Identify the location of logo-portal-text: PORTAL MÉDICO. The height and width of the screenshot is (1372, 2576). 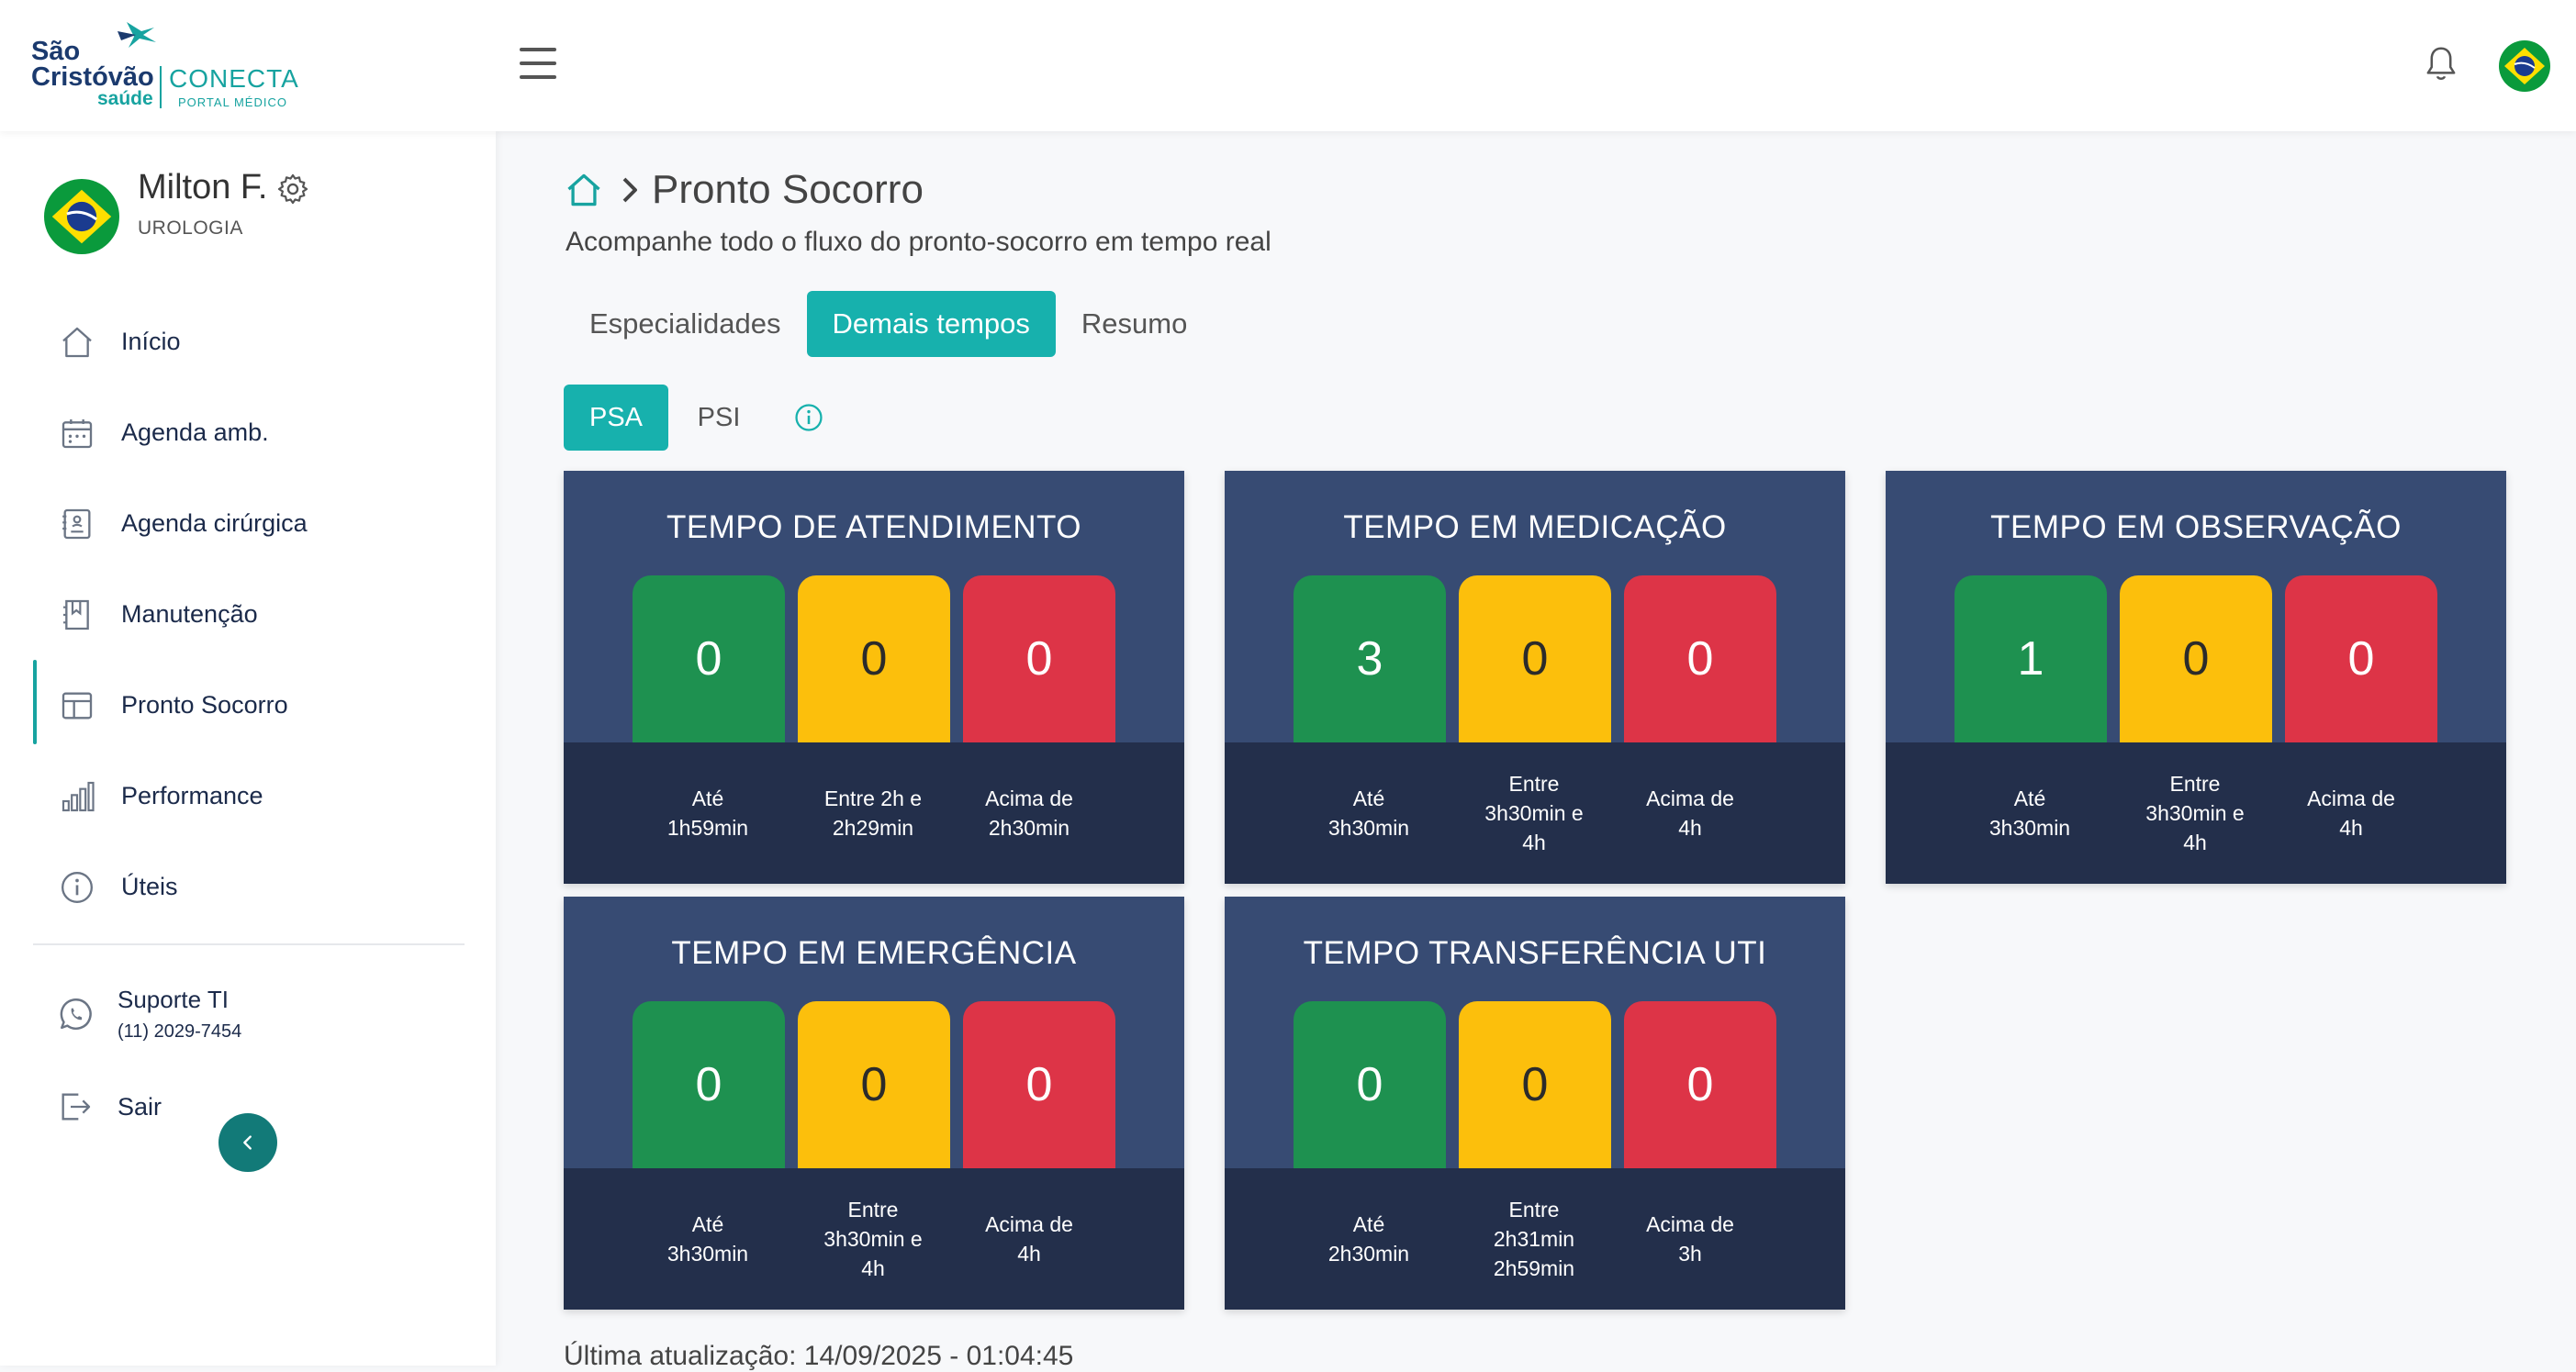
(232, 102).